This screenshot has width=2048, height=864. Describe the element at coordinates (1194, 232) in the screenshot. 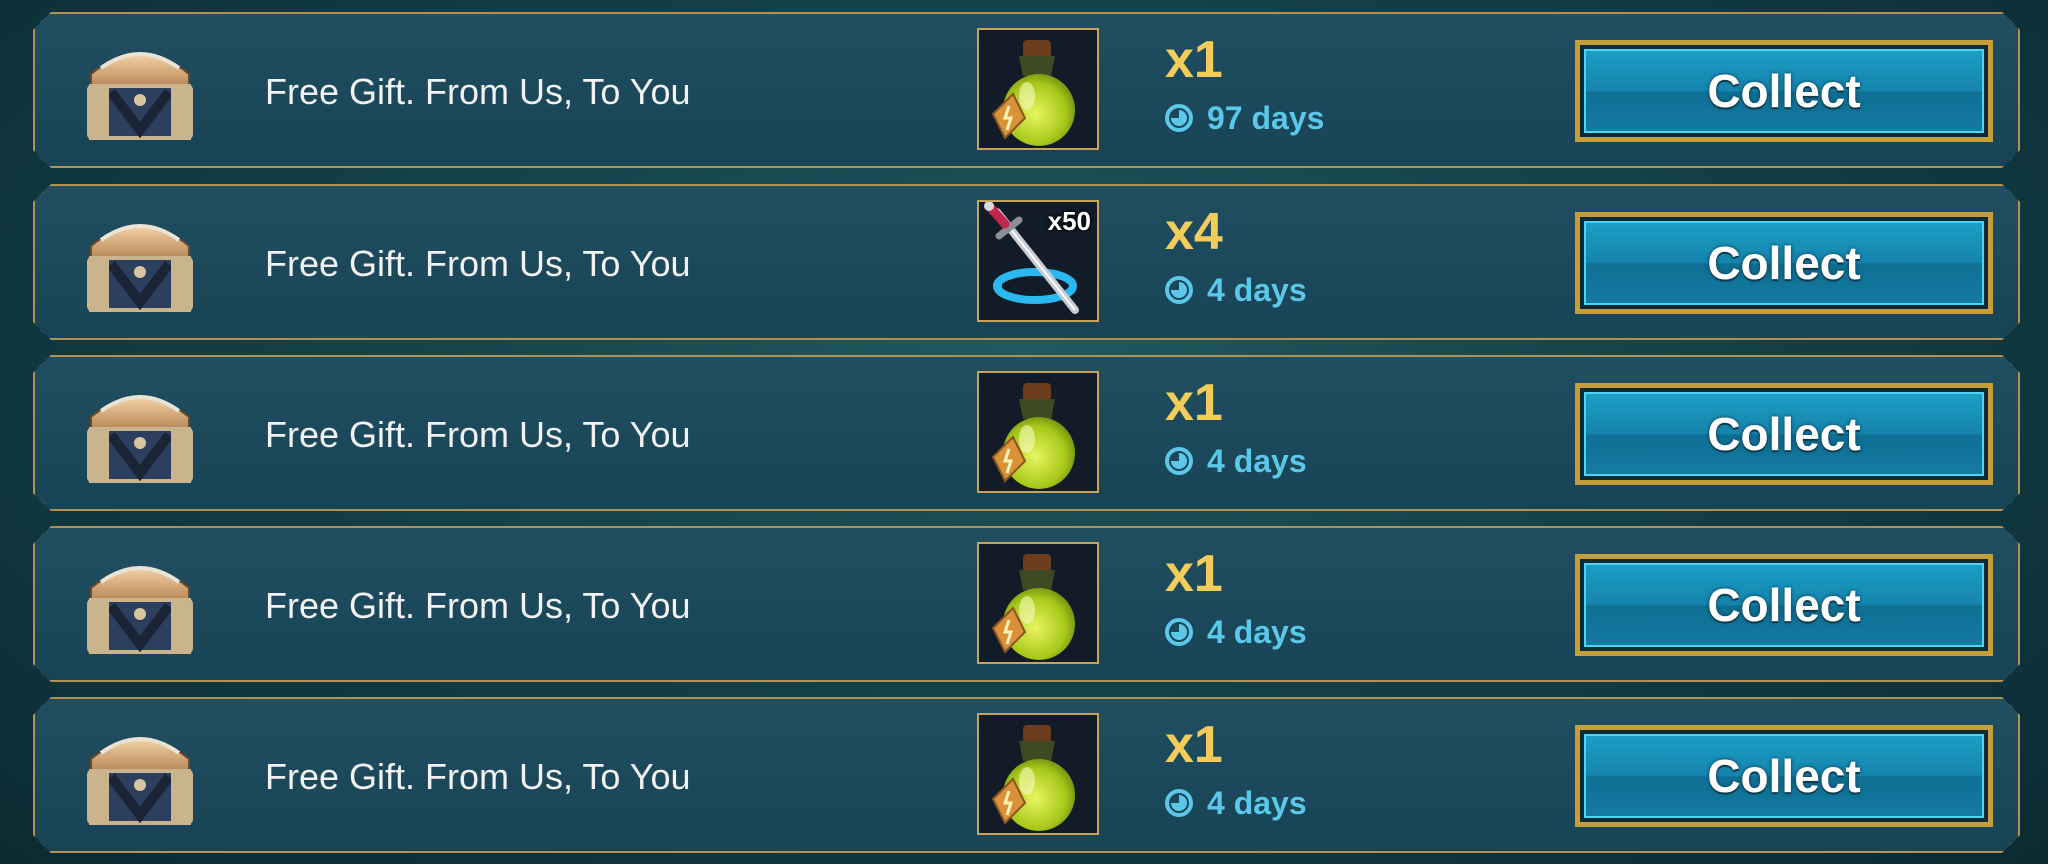

I see `reward-quantity: x4` at that location.